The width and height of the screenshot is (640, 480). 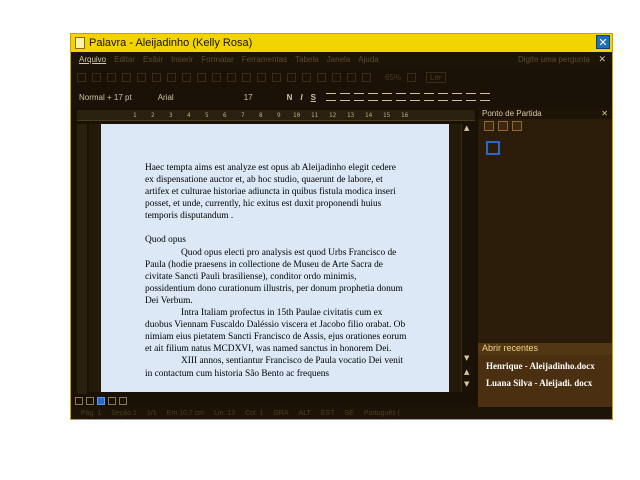 I want to click on read-button: Ler, so click(x=436, y=77).